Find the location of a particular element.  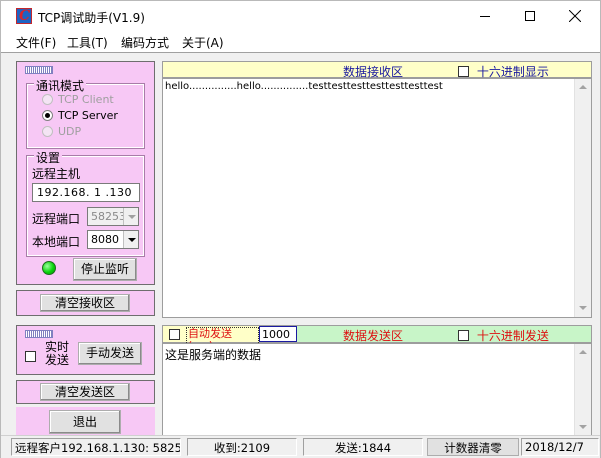

send-header: 自动发送(ms) 1000 数据发送区 十六进制发送 is located at coordinates (377, 339).